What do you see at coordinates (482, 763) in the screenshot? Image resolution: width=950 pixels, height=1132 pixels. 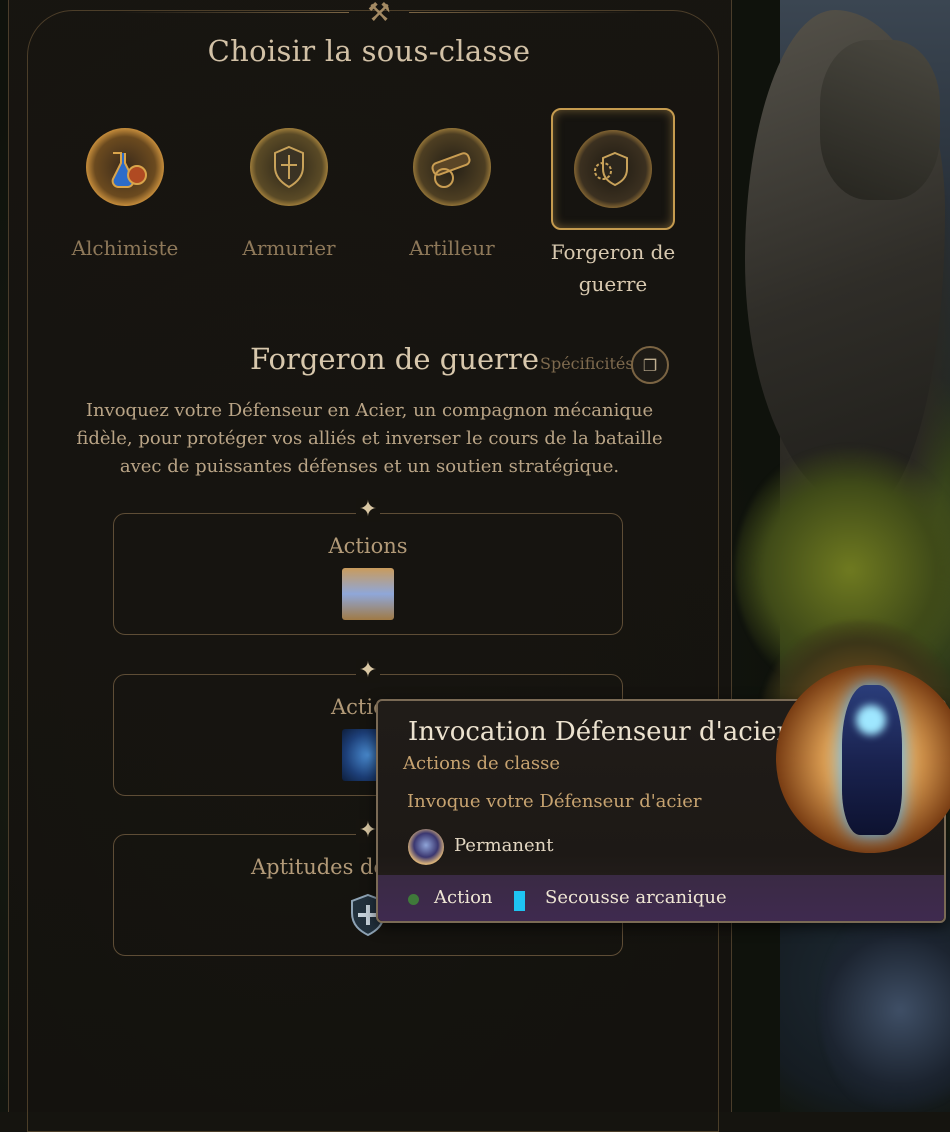 I see `tooltip-category: Actions de classe` at bounding box center [482, 763].